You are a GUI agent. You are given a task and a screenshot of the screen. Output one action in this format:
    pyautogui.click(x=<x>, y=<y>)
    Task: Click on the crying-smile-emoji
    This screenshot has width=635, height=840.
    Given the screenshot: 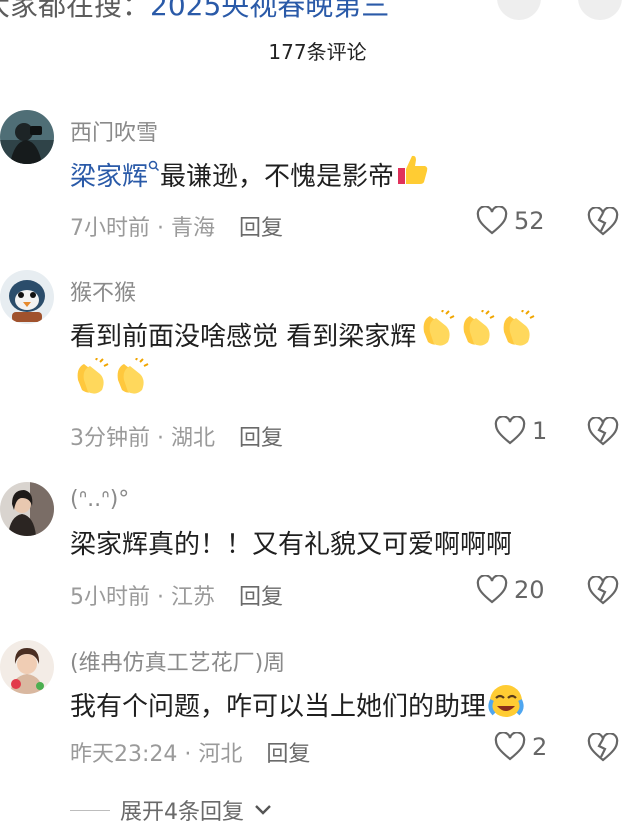 What is the action you would take?
    pyautogui.click(x=506, y=707)
    